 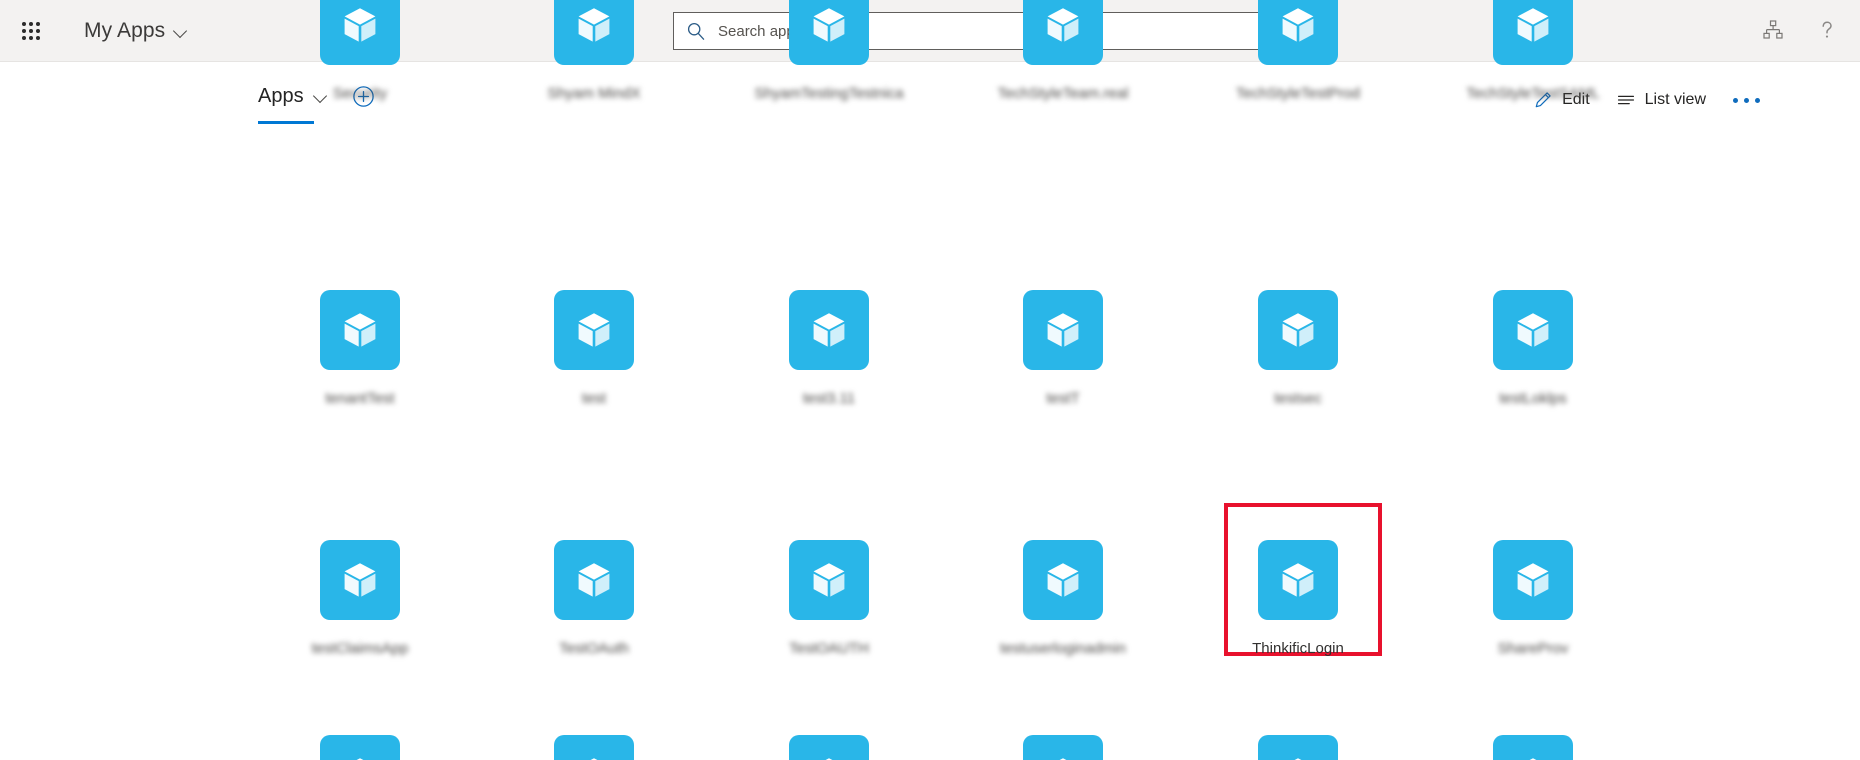 I want to click on help-button, so click(x=1827, y=31).